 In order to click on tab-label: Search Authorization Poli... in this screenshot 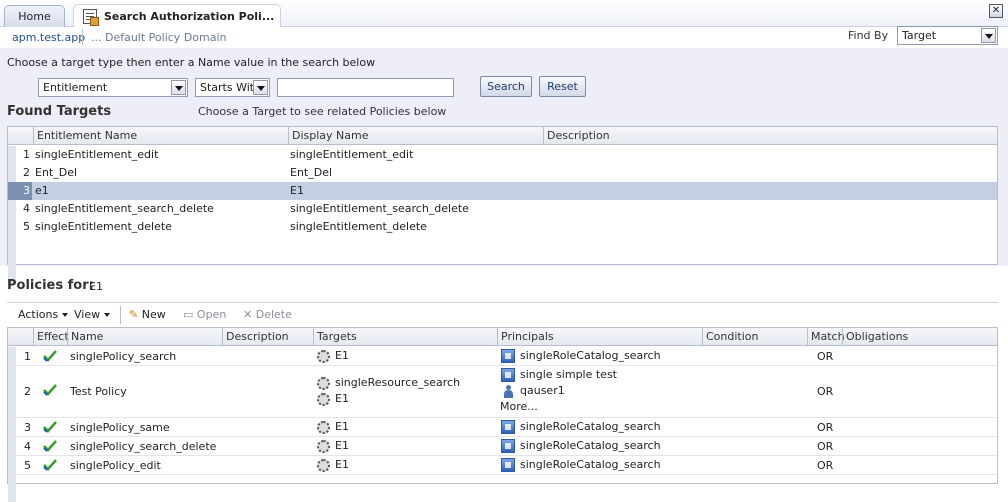, I will do `click(189, 16)`.